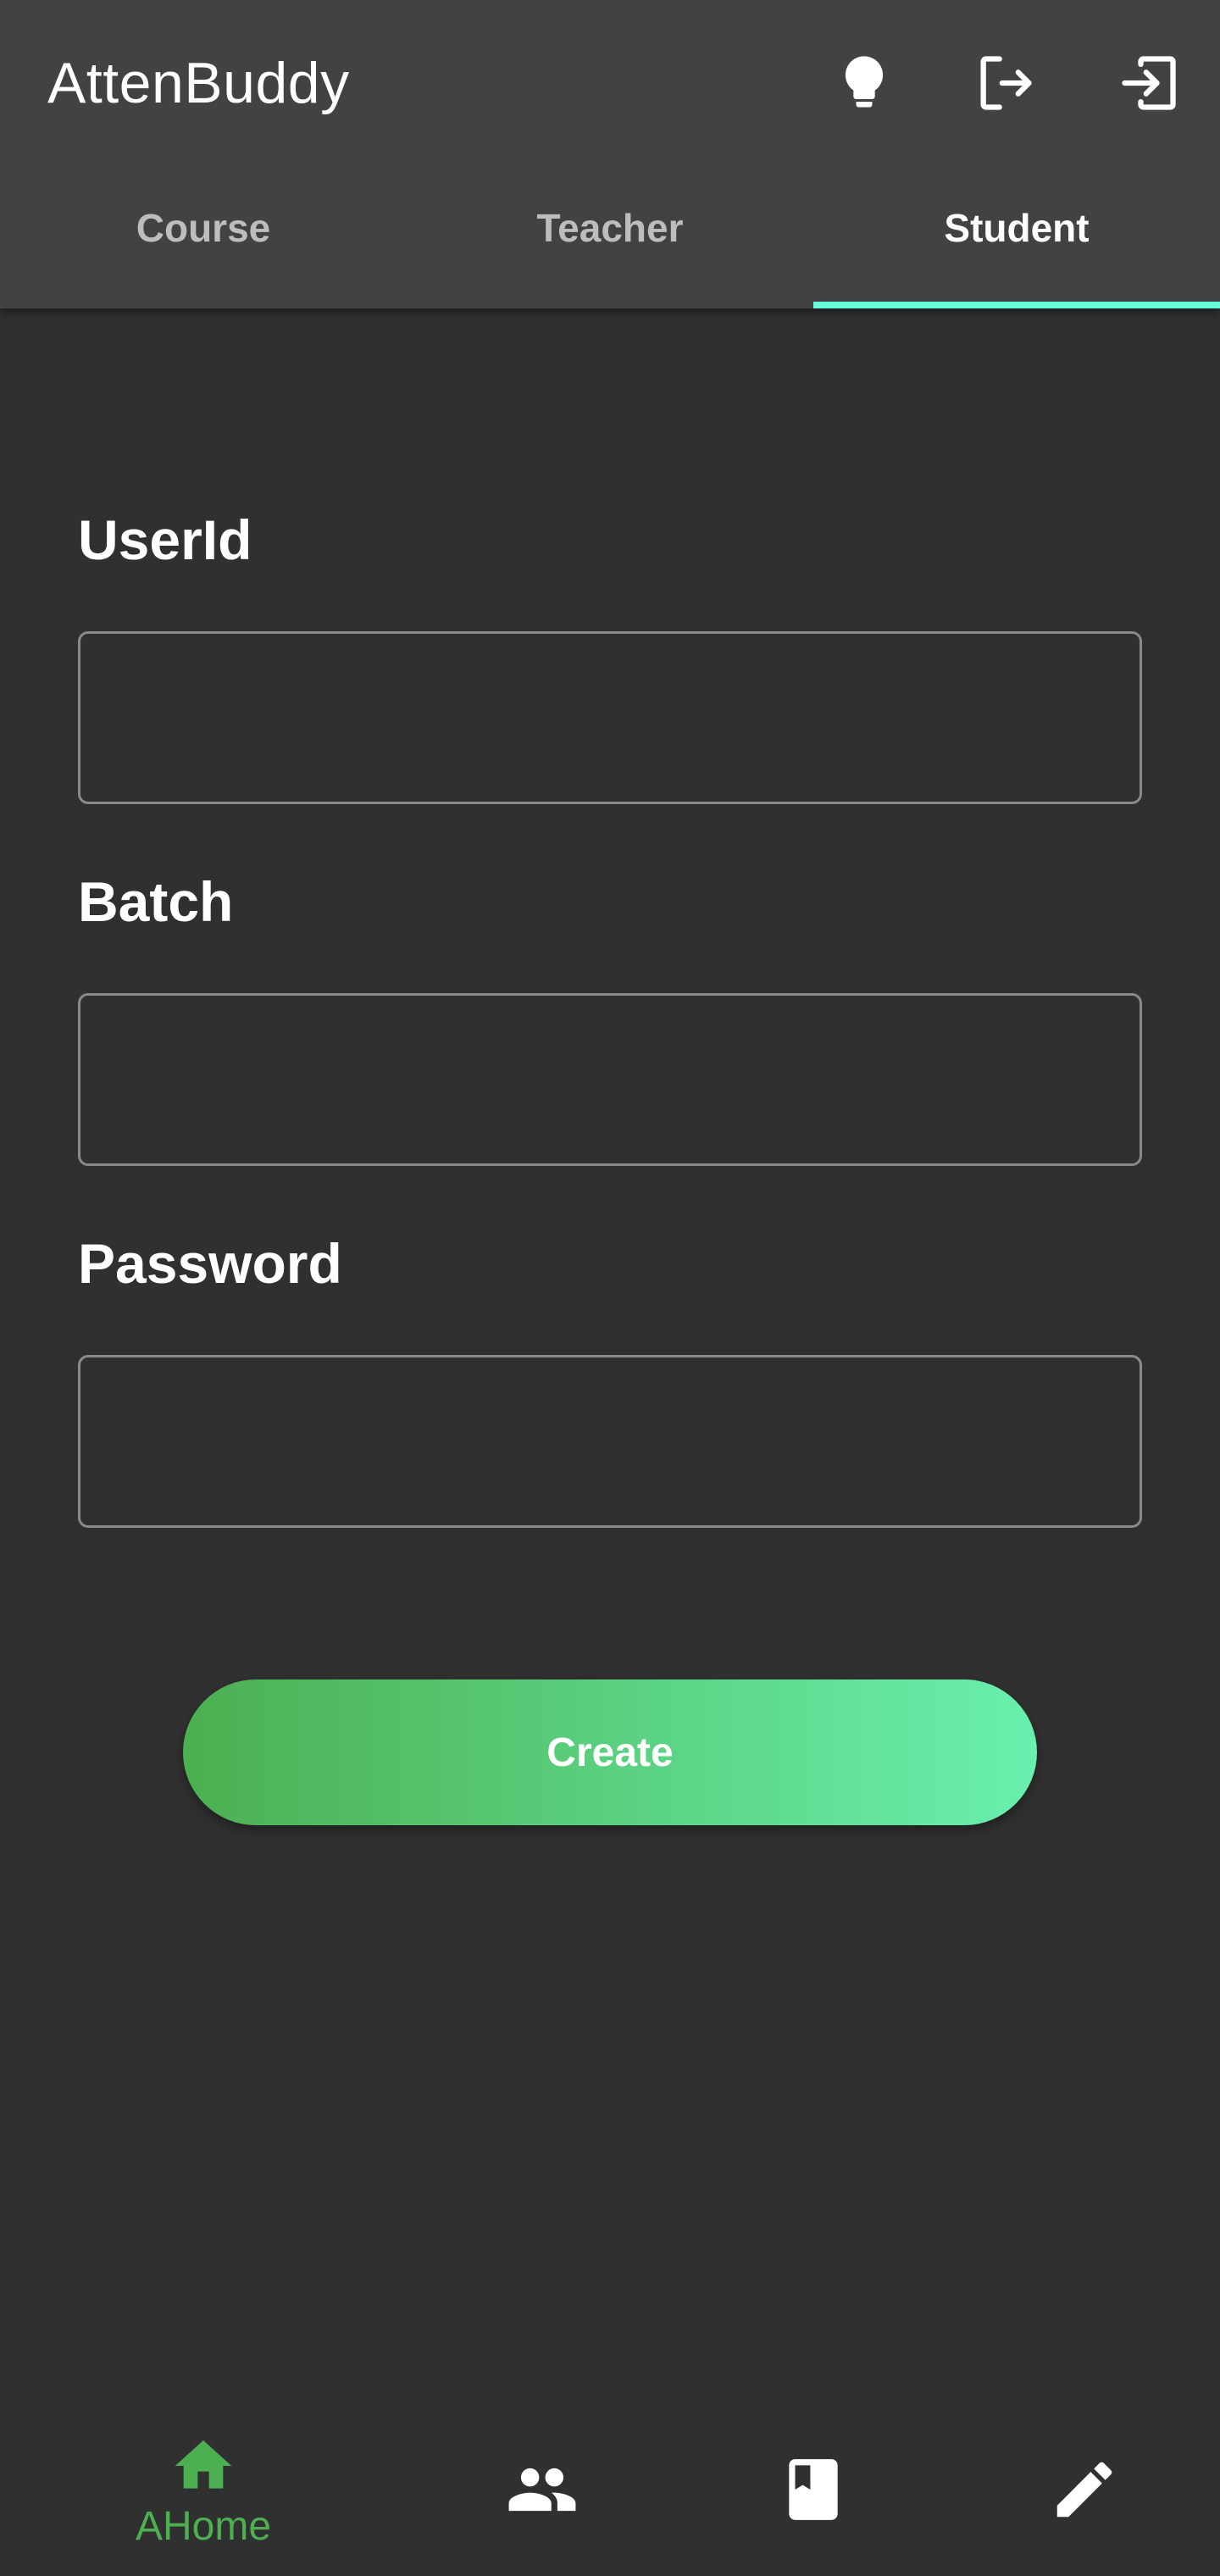 The height and width of the screenshot is (2576, 1220). Describe the element at coordinates (1005, 83) in the screenshot. I see `logout-icon` at that location.